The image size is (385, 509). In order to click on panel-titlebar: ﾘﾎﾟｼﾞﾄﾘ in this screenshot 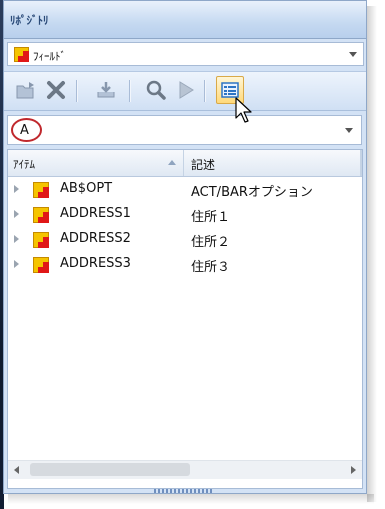, I will do `click(185, 20)`.